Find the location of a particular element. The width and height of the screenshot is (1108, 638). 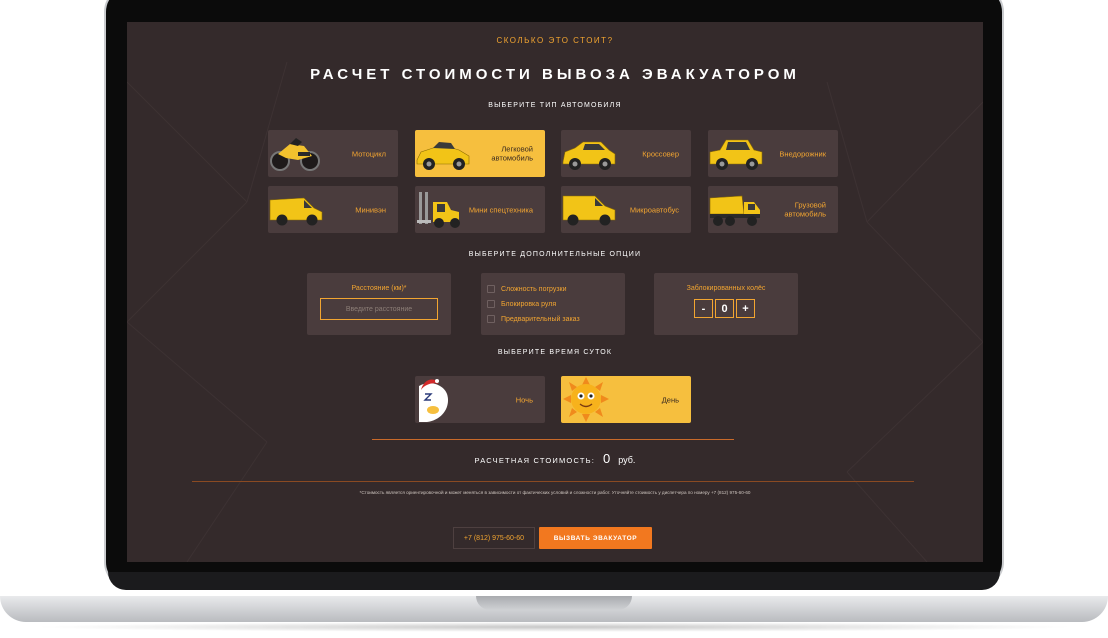

vehicle-card-label: Минивэн is located at coordinates (370, 209).